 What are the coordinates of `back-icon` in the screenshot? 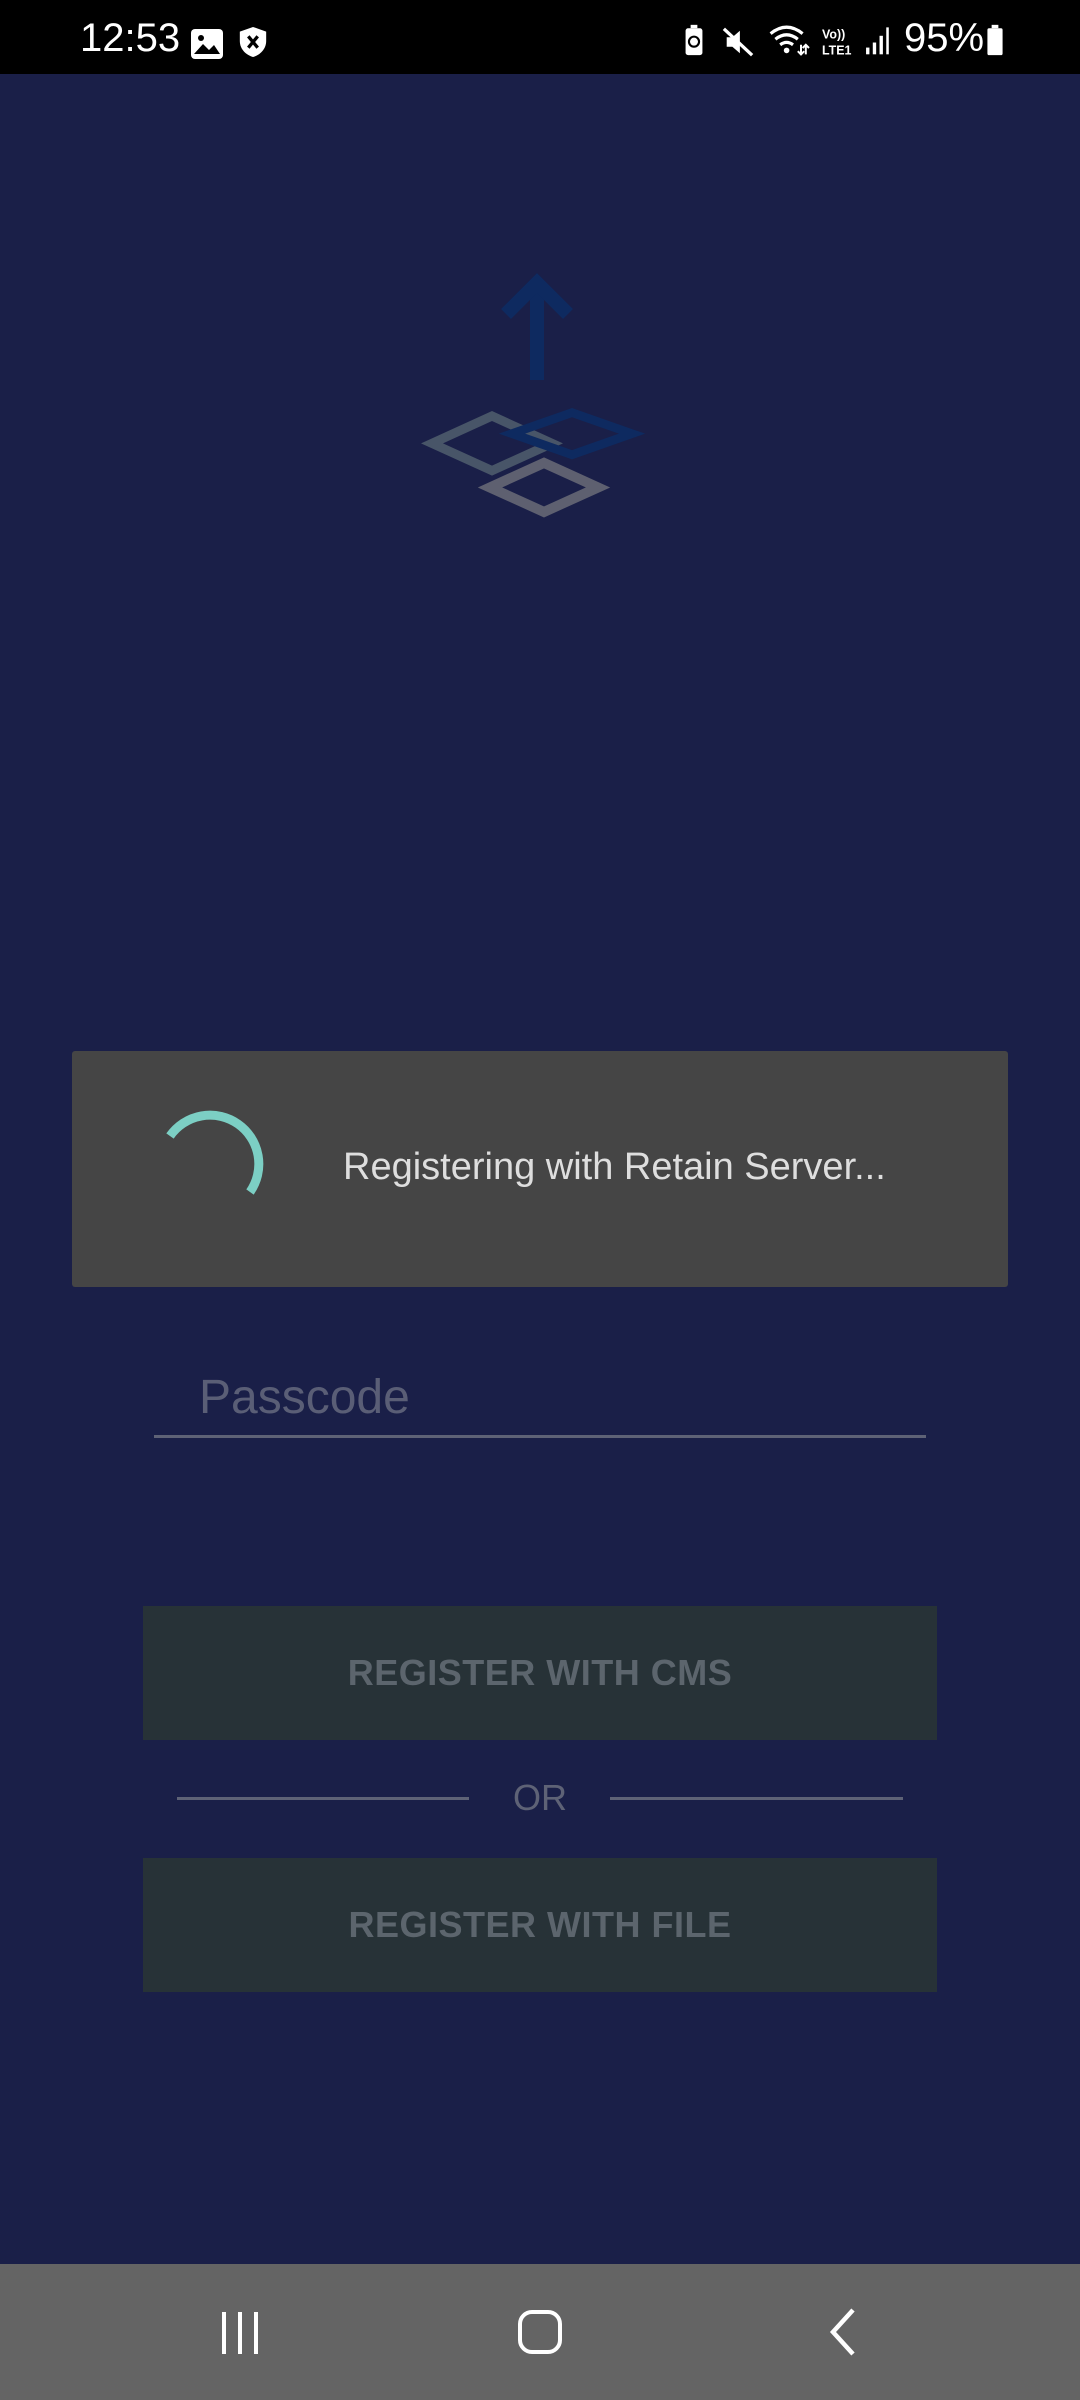 It's located at (845, 2332).